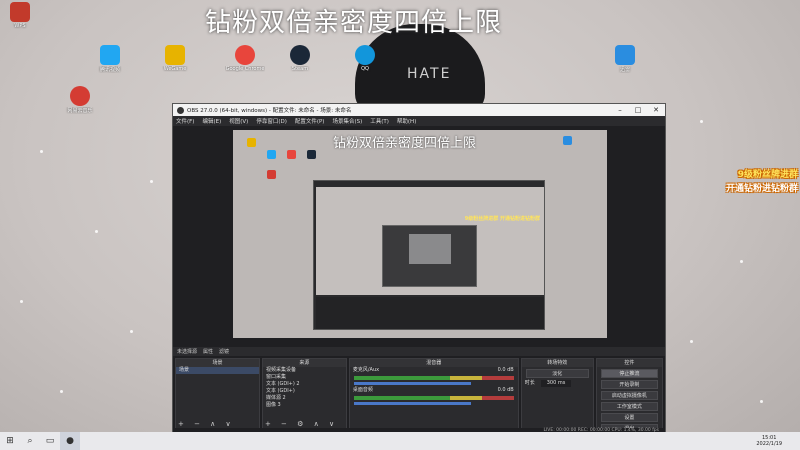  What do you see at coordinates (304, 384) in the screenshot?
I see `source-item: 文本 (GDI+) 2` at bounding box center [304, 384].